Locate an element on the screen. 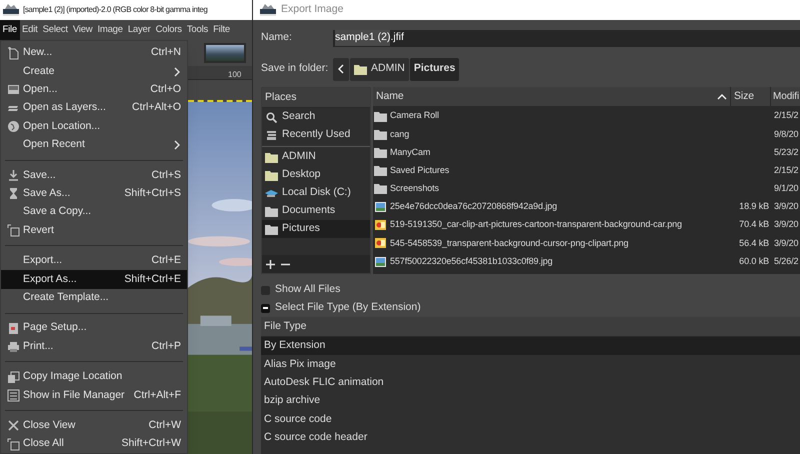 The image size is (800, 454). menu-item: Create is located at coordinates (94, 71).